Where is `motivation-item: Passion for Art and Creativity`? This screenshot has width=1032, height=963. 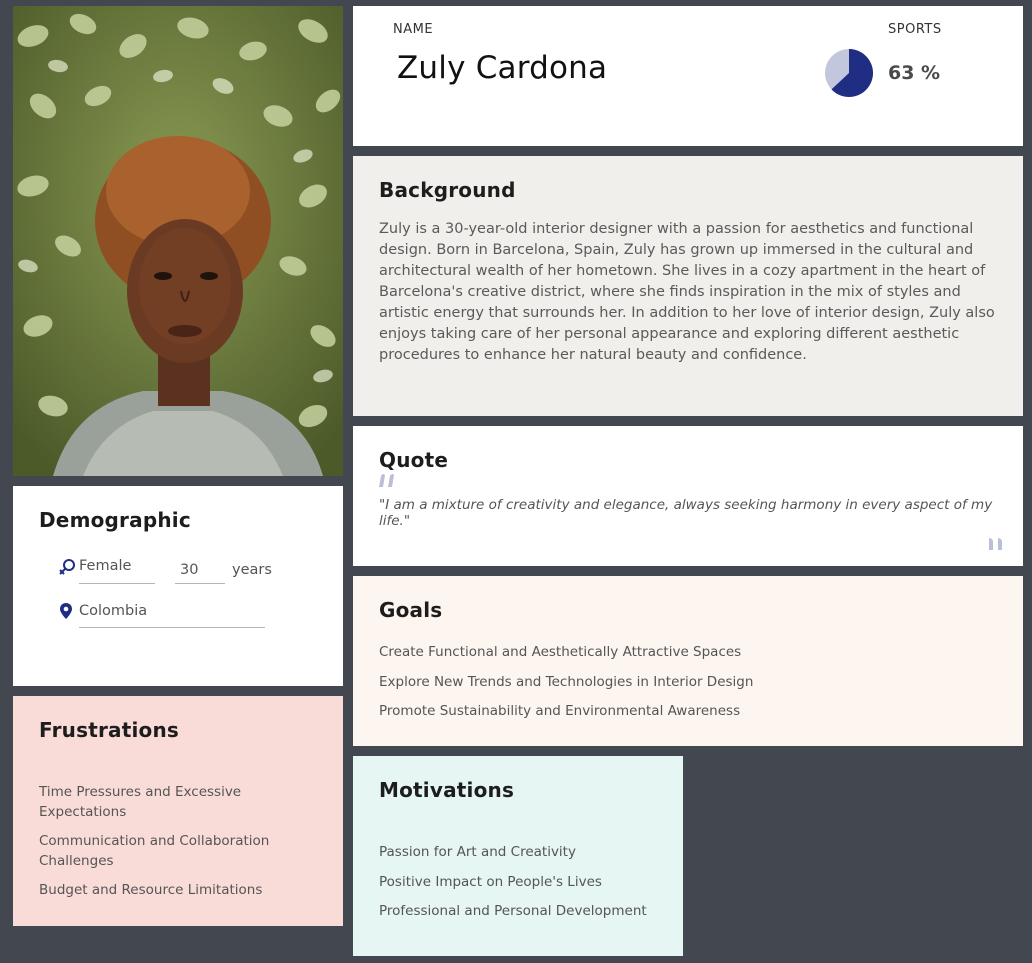
motivation-item: Passion for Art and Creativity is located at coordinates (477, 852).